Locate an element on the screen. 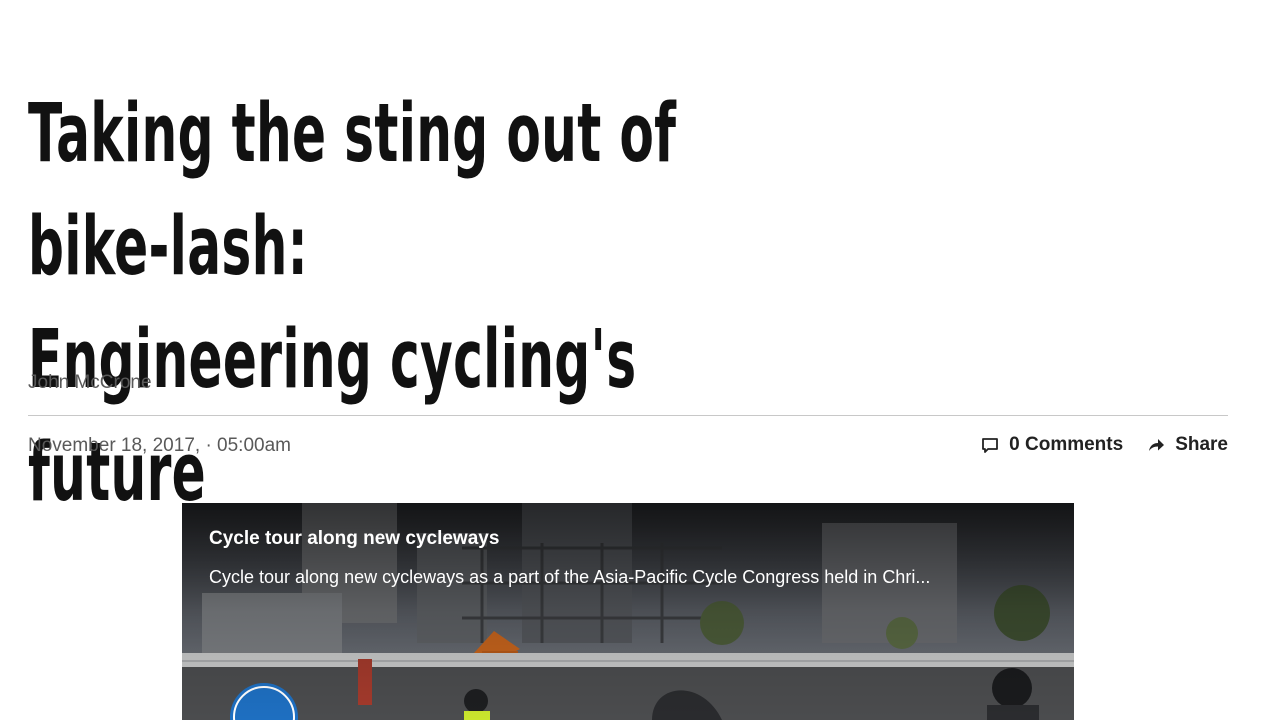  comments-button: 0 Comments is located at coordinates (1051, 445).